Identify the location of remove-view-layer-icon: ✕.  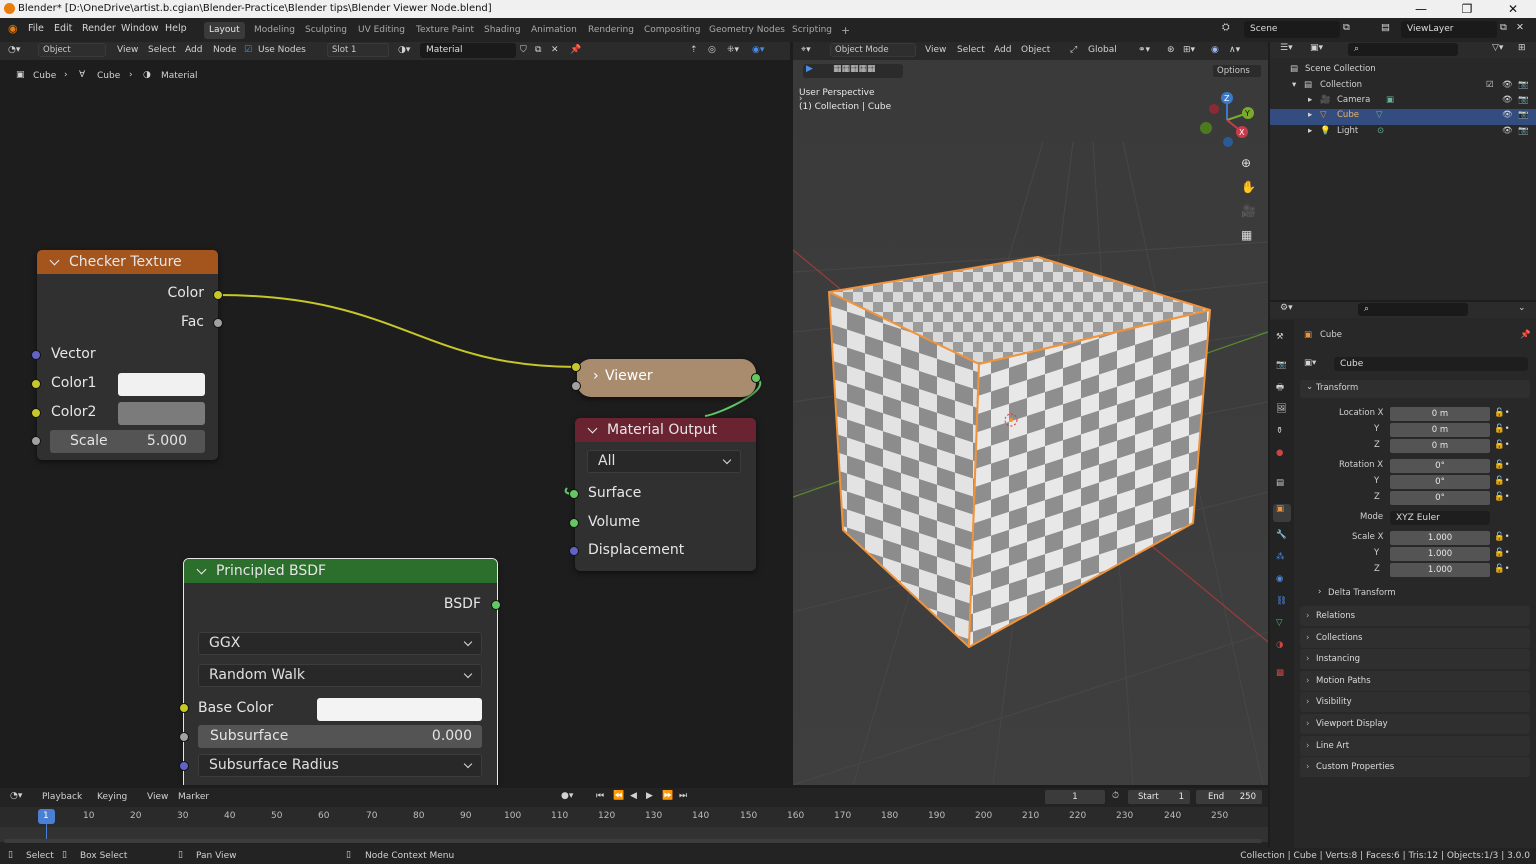
(1520, 27).